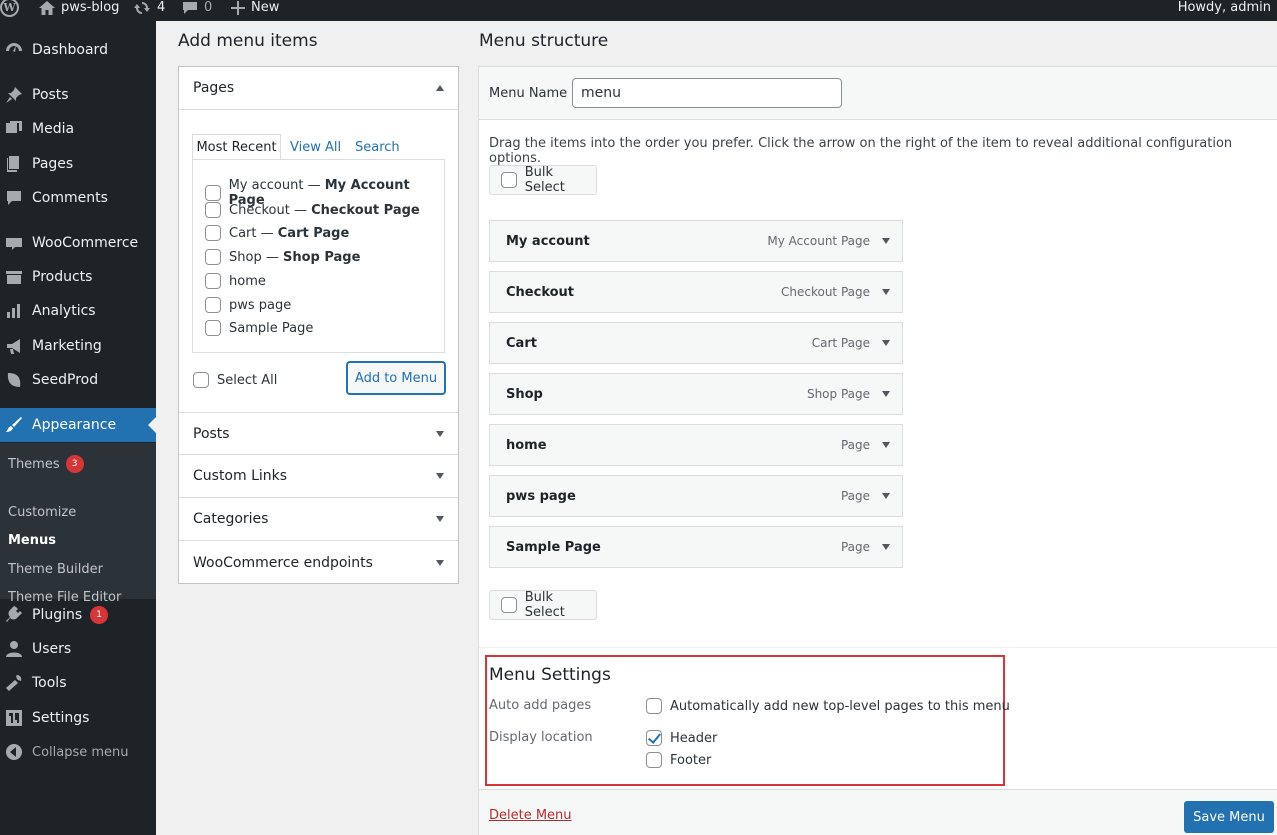  I want to click on submenu-item-theme-builder: Theme Builder, so click(55, 569).